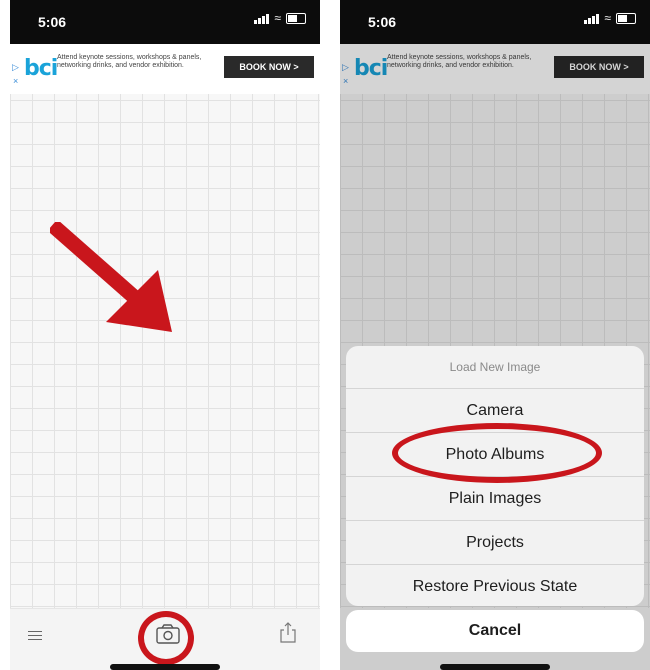 Image resolution: width=650 pixels, height=670 pixels. I want to click on ad-logo: bci, so click(41, 68).